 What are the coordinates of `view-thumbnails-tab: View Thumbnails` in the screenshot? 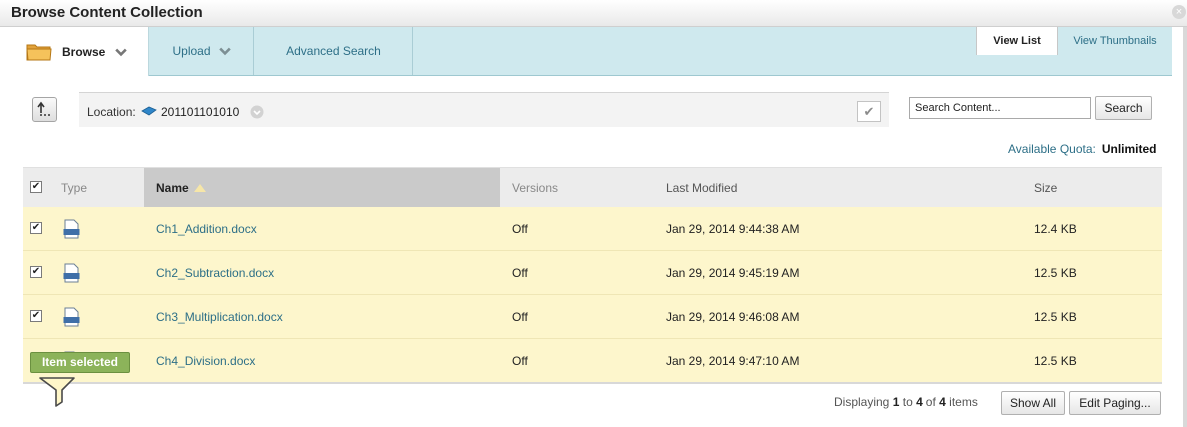 It's located at (1115, 41).